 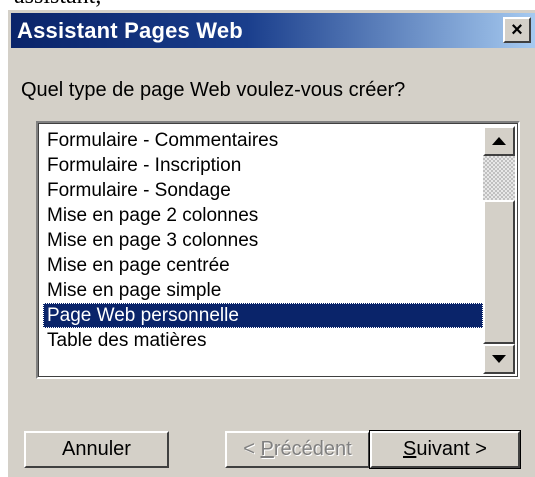 I want to click on vertical-scrollbar, so click(x=499, y=250).